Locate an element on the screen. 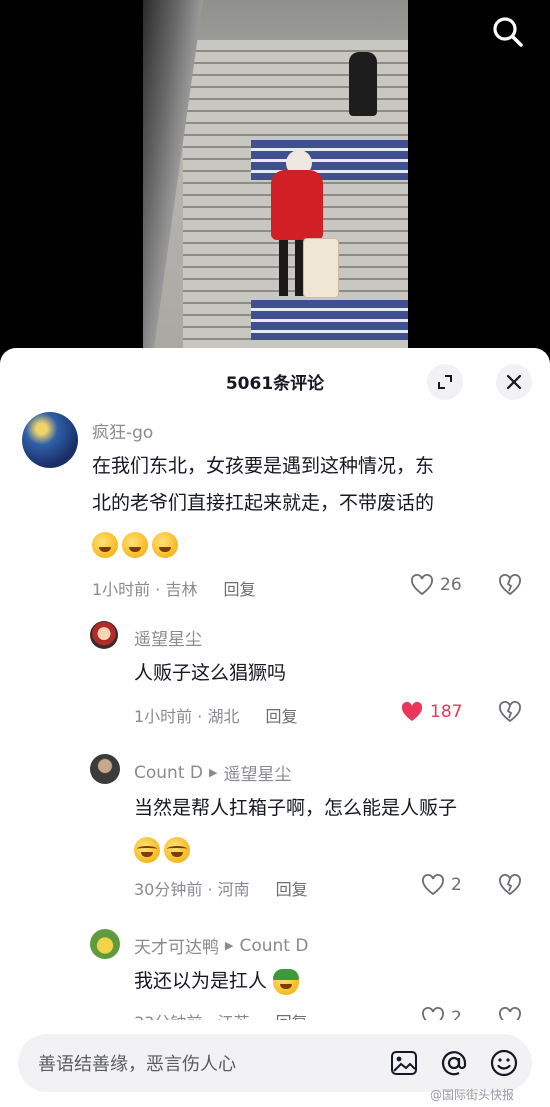  comment-meta: 1小时前 · 吉林 回复 is located at coordinates (173, 588).